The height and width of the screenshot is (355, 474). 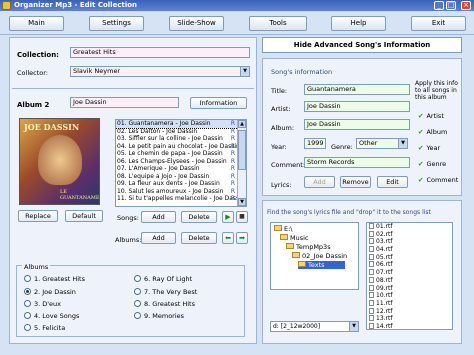 I want to click on file-item: 12.rtf, so click(x=409, y=311).